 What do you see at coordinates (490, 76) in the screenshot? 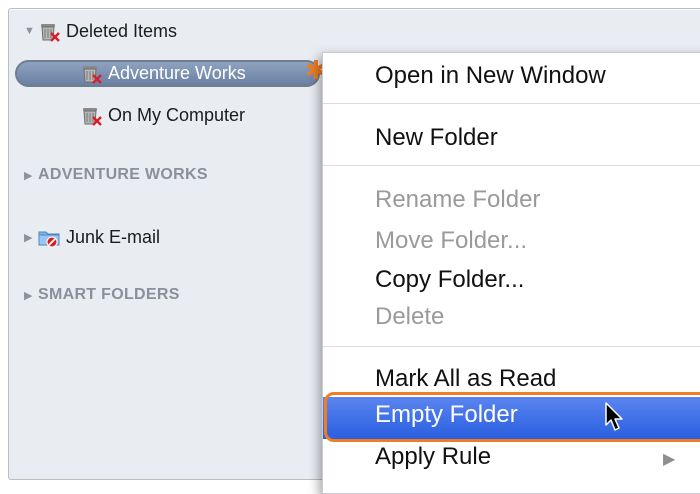
I see `menu-item-open-new-window: Open in New Window` at bounding box center [490, 76].